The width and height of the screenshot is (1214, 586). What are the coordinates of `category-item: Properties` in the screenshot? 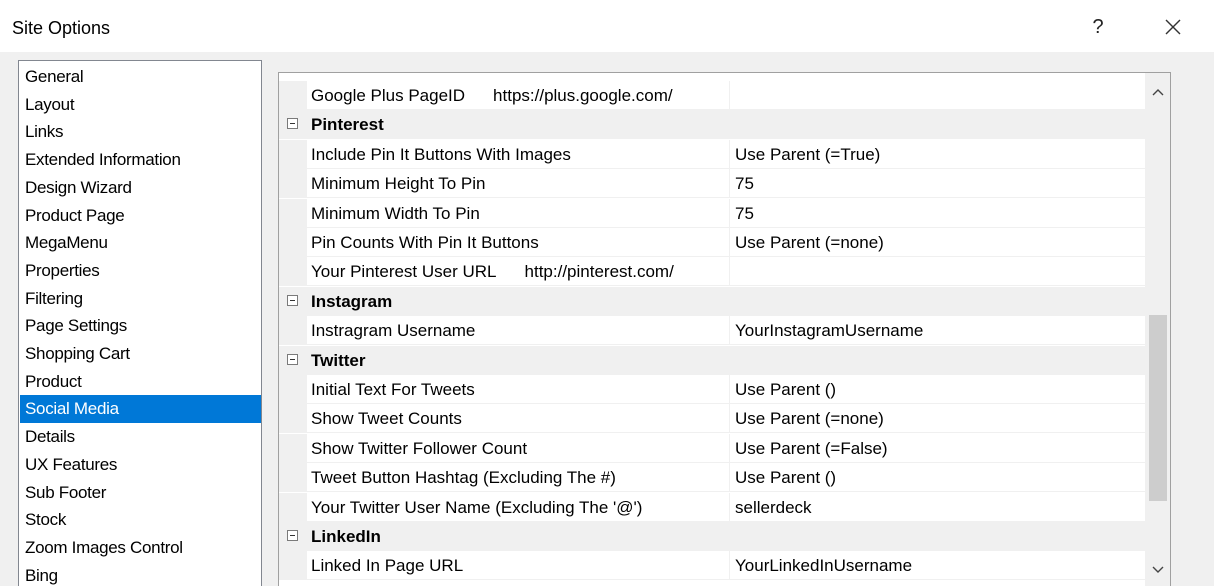 It's located at (140, 271).